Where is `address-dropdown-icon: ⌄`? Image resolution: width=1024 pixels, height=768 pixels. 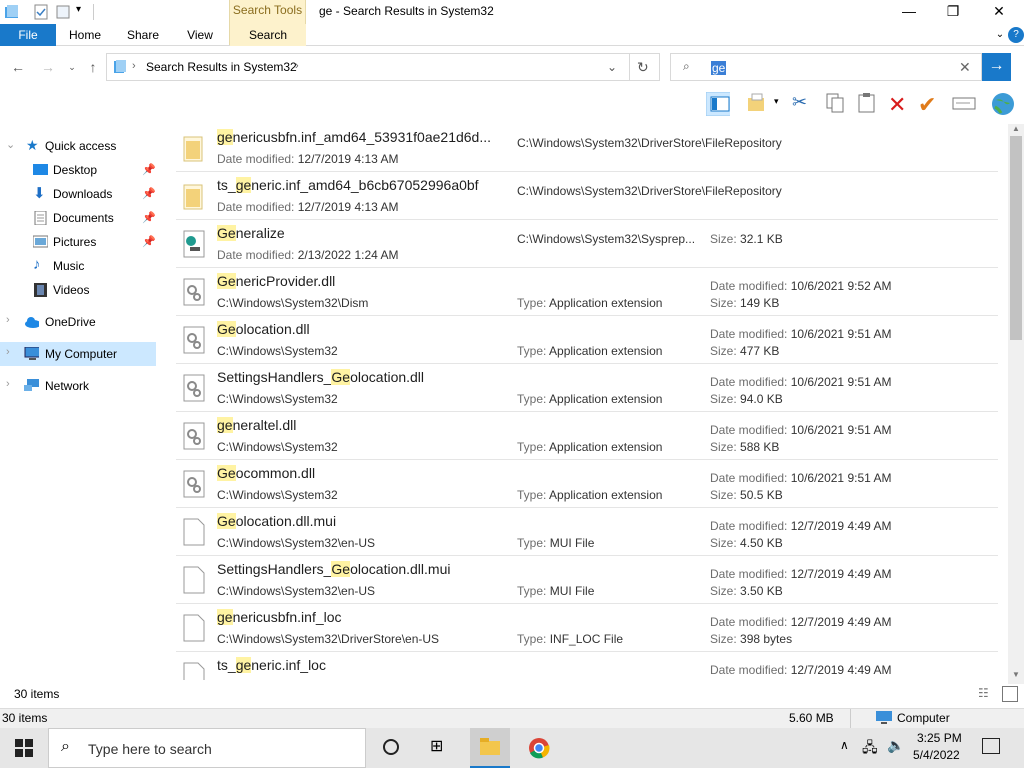
address-dropdown-icon: ⌄ is located at coordinates (612, 67).